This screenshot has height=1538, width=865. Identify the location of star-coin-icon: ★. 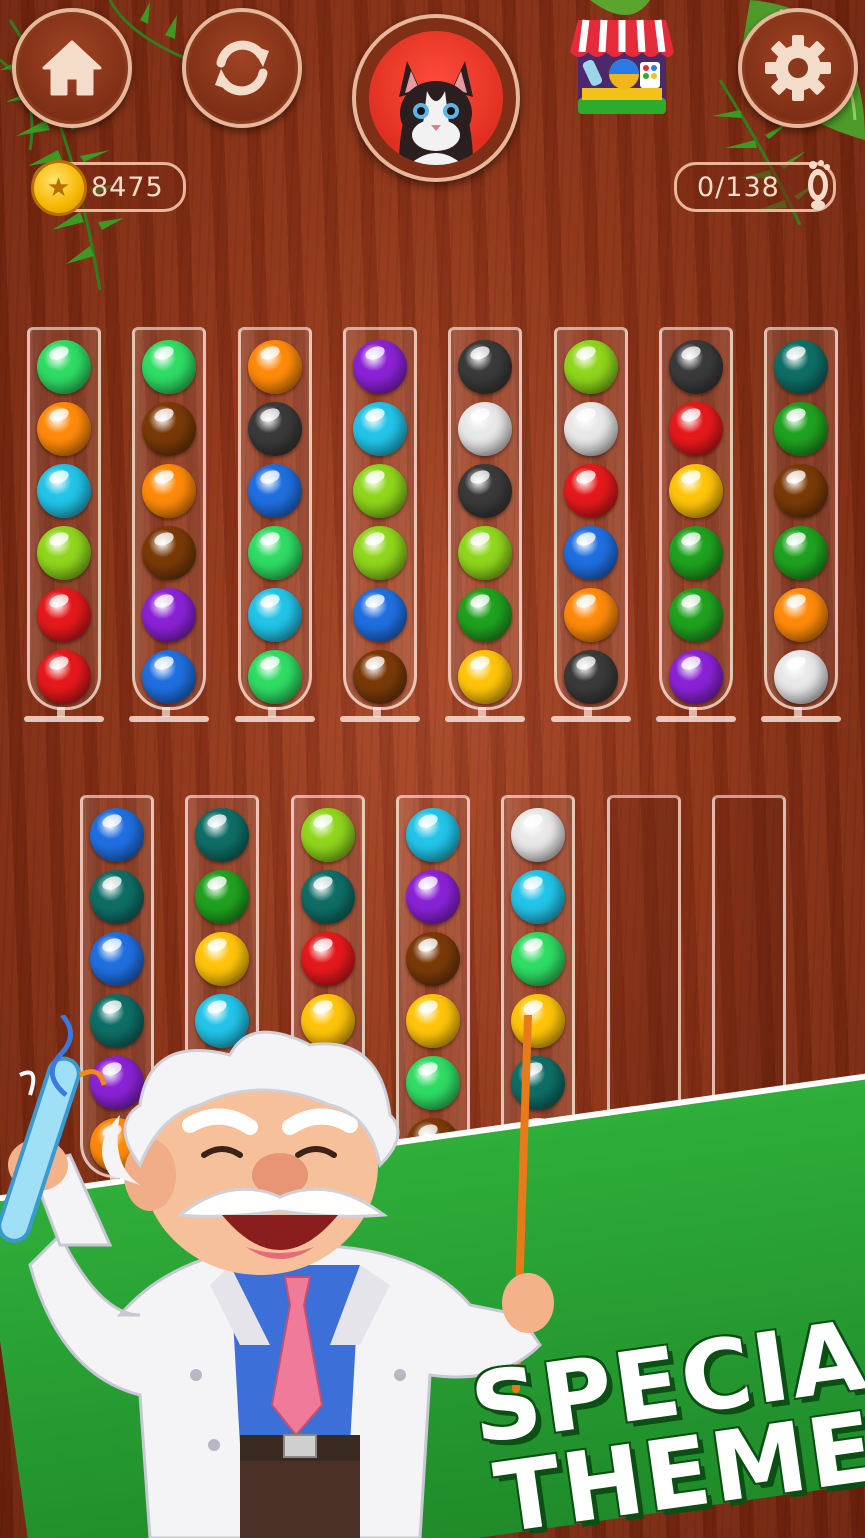
(59, 188).